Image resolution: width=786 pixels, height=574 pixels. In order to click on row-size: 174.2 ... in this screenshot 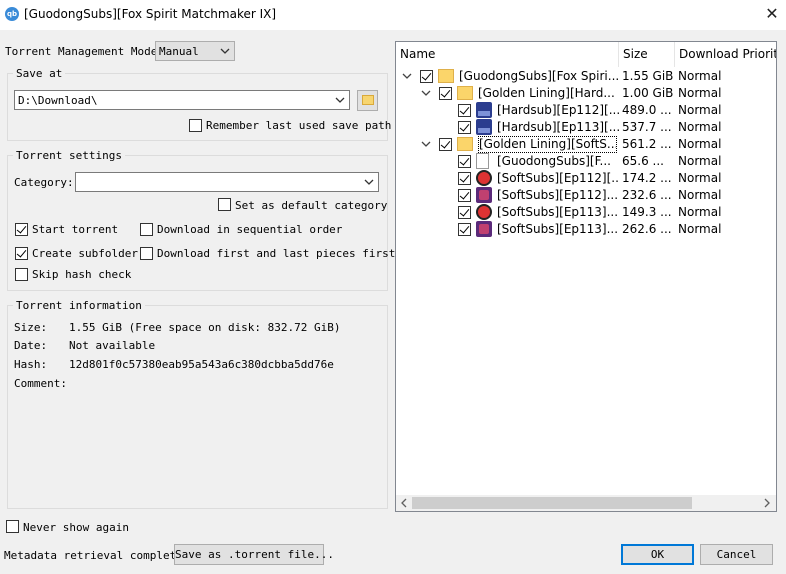, I will do `click(647, 178)`.